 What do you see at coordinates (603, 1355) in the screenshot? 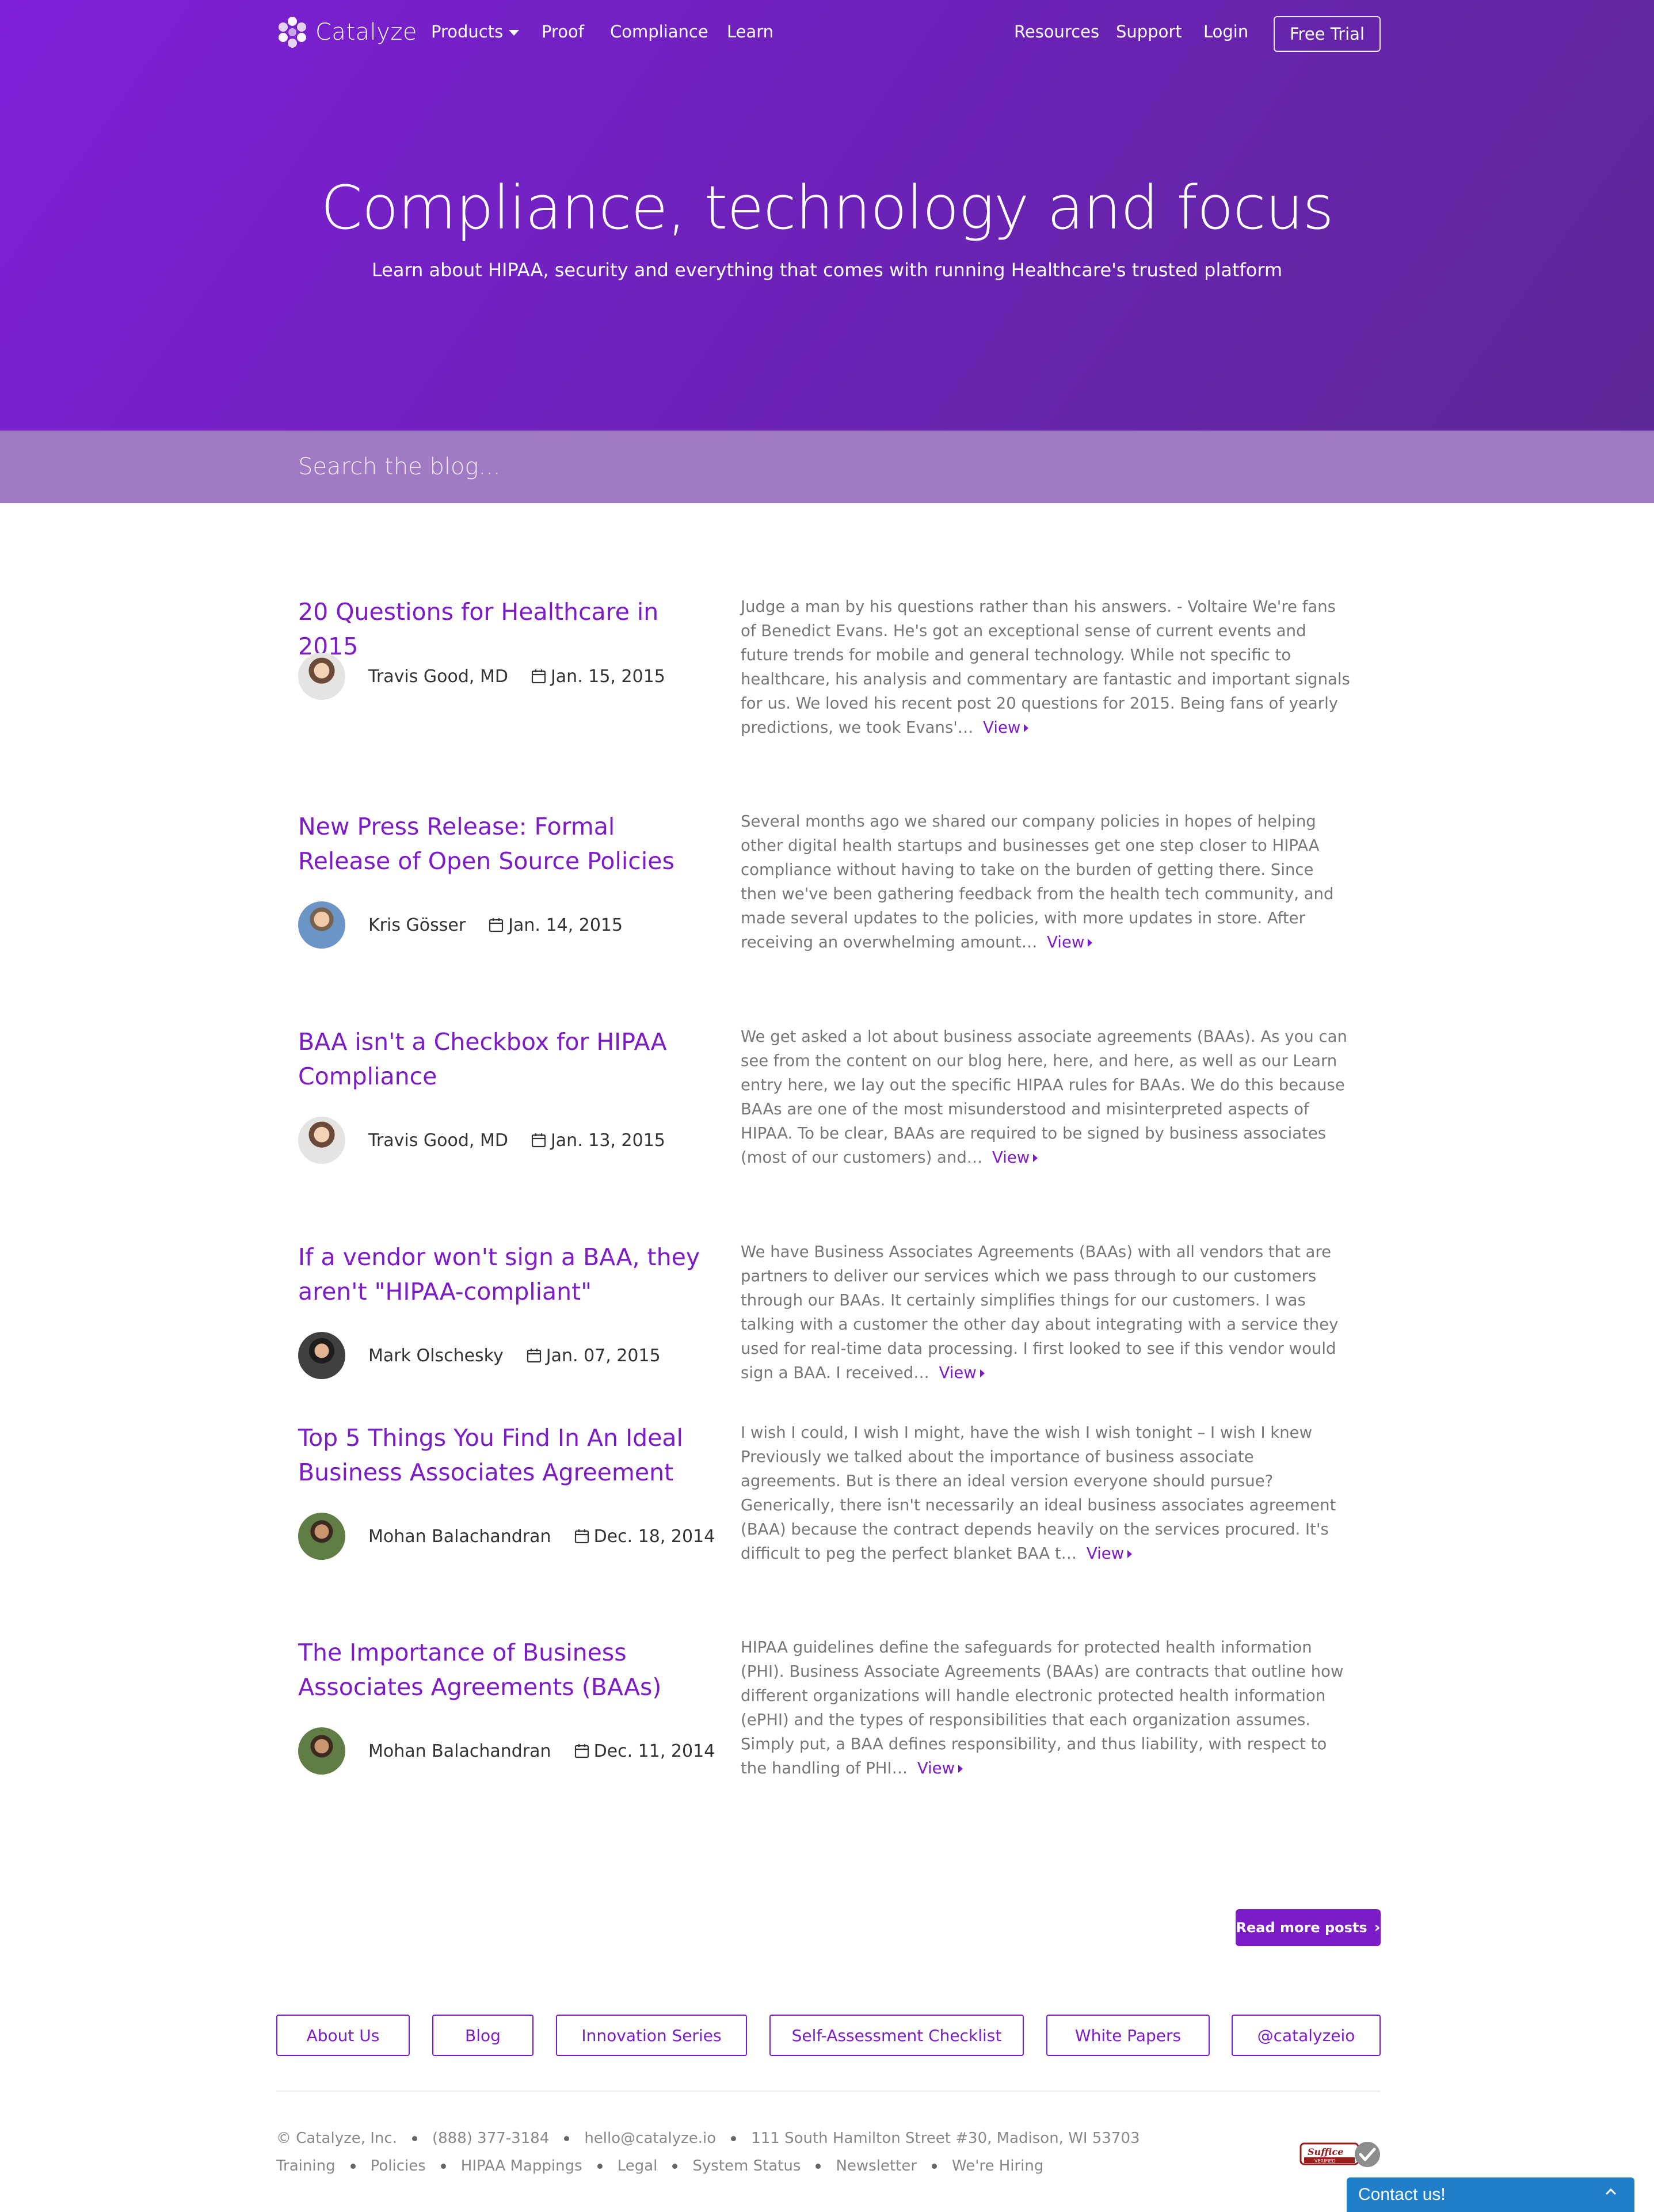
I see `post-date-text: Jan. 07, 2015` at bounding box center [603, 1355].